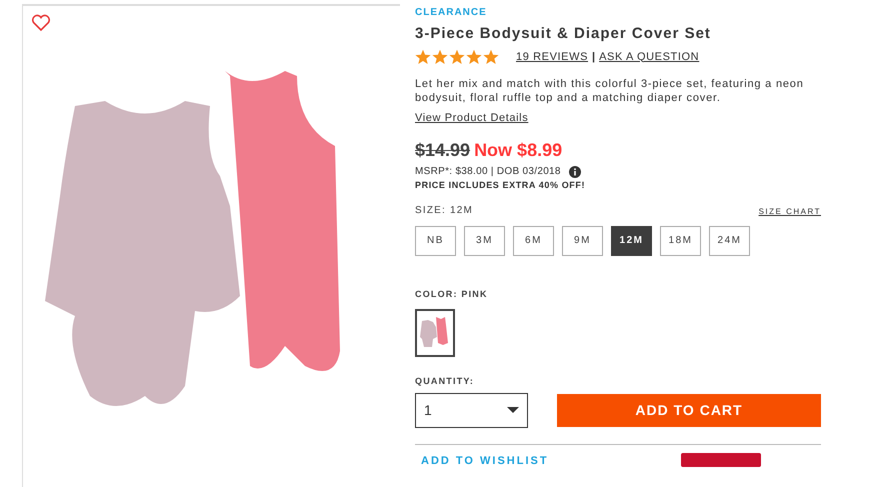  Describe the element at coordinates (435, 333) in the screenshot. I see `color-swatch` at that location.